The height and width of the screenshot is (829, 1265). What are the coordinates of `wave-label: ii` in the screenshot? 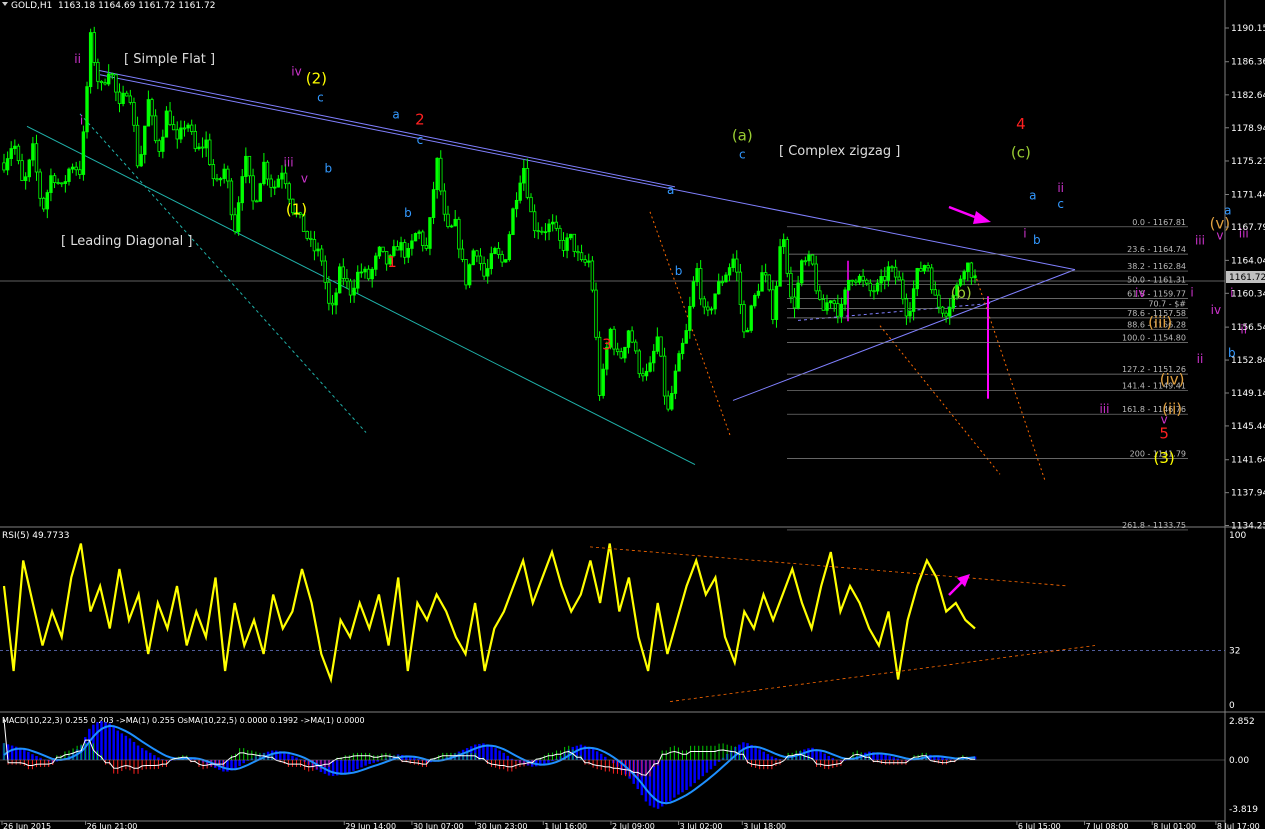 It's located at (1200, 359).